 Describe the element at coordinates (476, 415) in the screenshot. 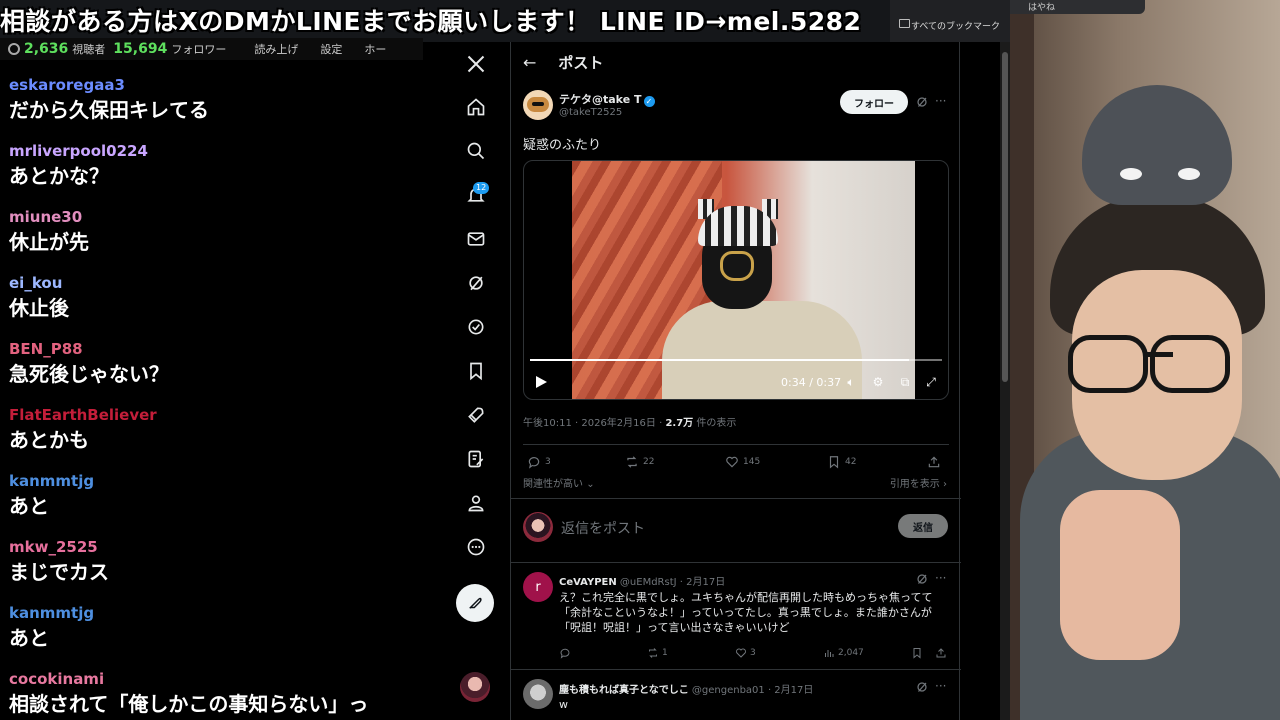

I see `rocket-icon` at that location.